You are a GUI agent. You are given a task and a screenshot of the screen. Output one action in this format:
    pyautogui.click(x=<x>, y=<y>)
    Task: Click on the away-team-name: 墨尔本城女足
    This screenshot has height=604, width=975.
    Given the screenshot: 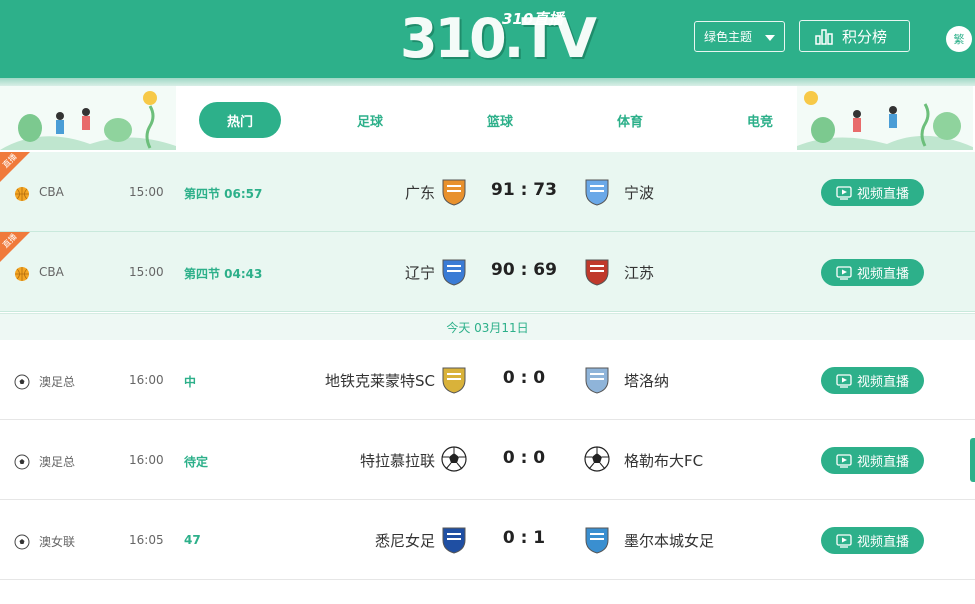 What is the action you would take?
    pyautogui.click(x=669, y=540)
    